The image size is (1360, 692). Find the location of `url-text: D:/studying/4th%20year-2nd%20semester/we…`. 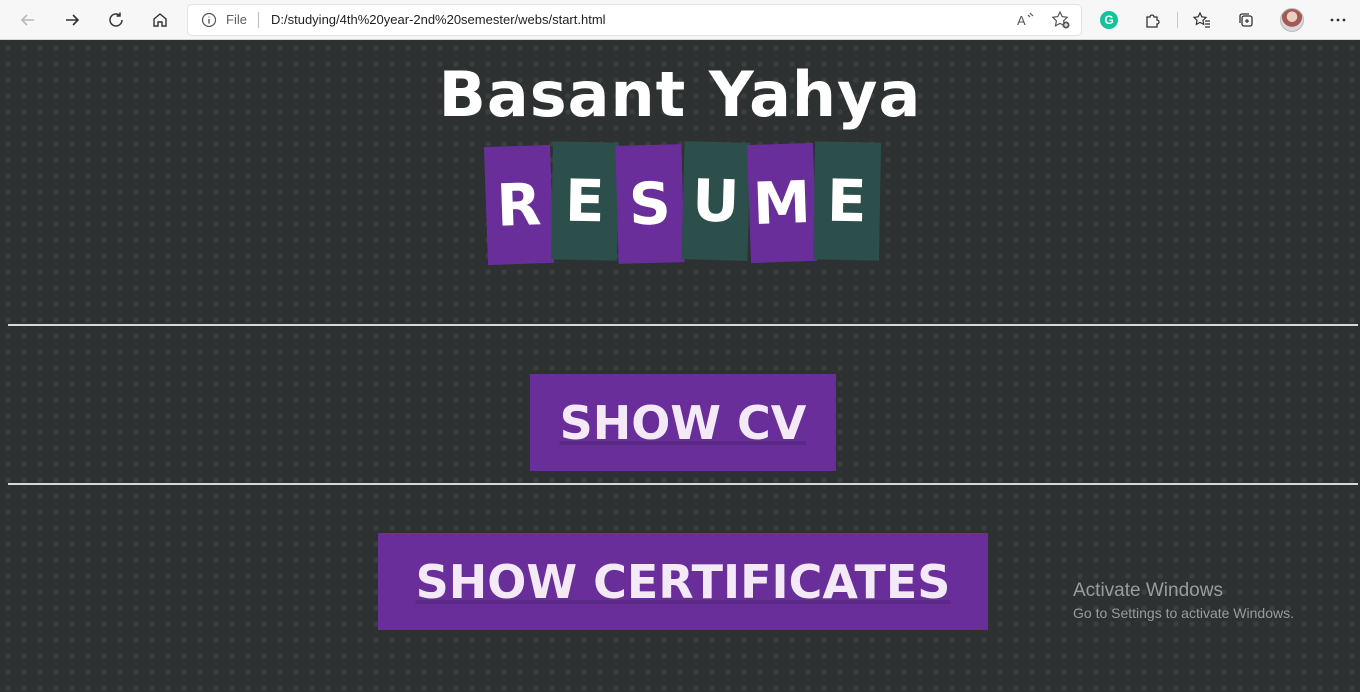

url-text: D:/studying/4th%20year-2nd%20semester/we… is located at coordinates (438, 19).